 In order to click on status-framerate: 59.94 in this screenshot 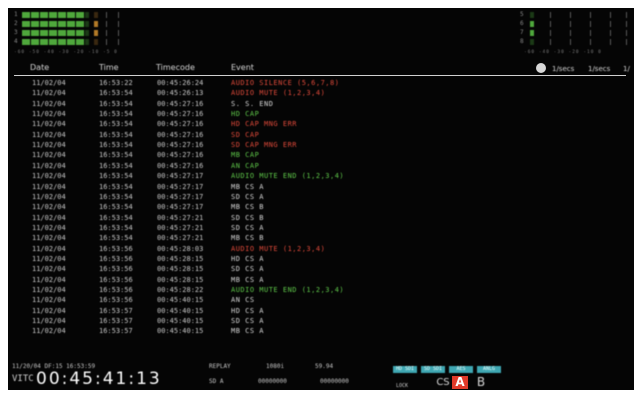, I will do `click(324, 366)`.